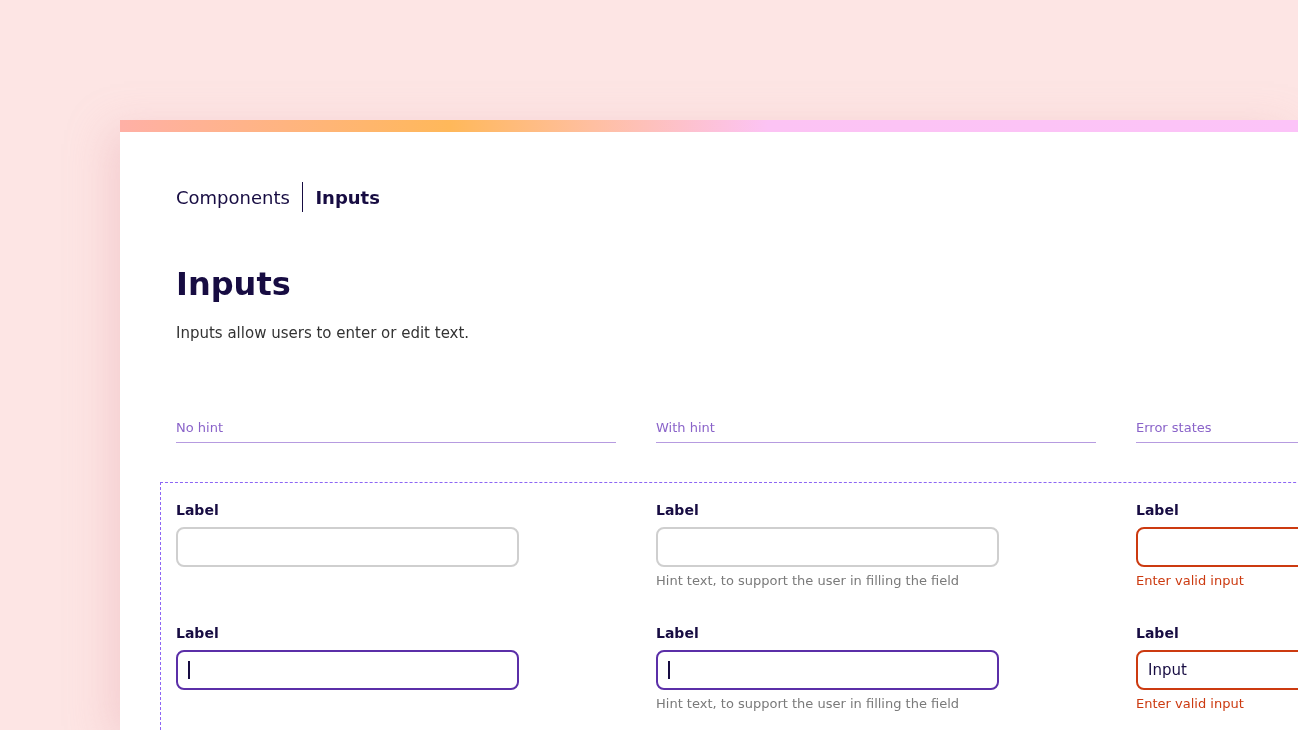 The height and width of the screenshot is (730, 1298). Describe the element at coordinates (347, 197) in the screenshot. I see `breadcrumb-current: Inputs` at that location.